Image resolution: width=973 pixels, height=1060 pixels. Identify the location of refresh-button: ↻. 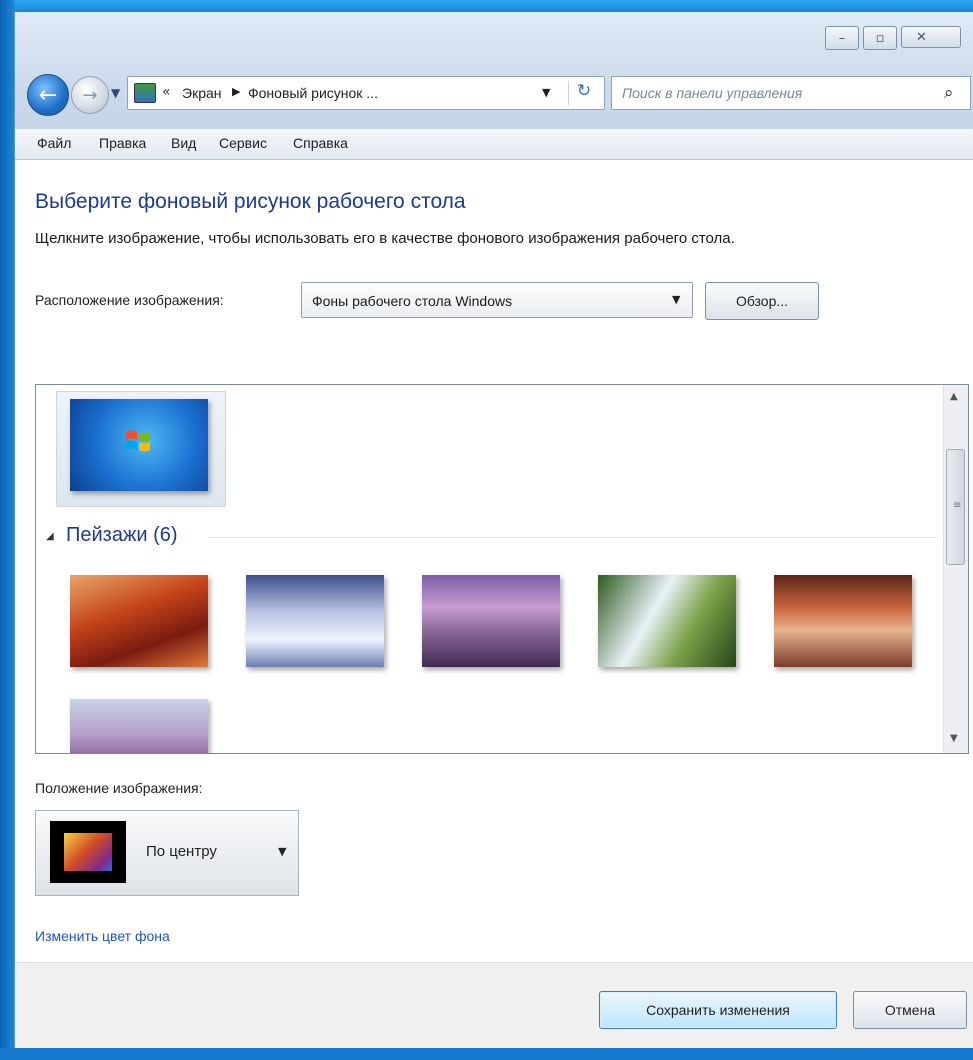
(583, 93).